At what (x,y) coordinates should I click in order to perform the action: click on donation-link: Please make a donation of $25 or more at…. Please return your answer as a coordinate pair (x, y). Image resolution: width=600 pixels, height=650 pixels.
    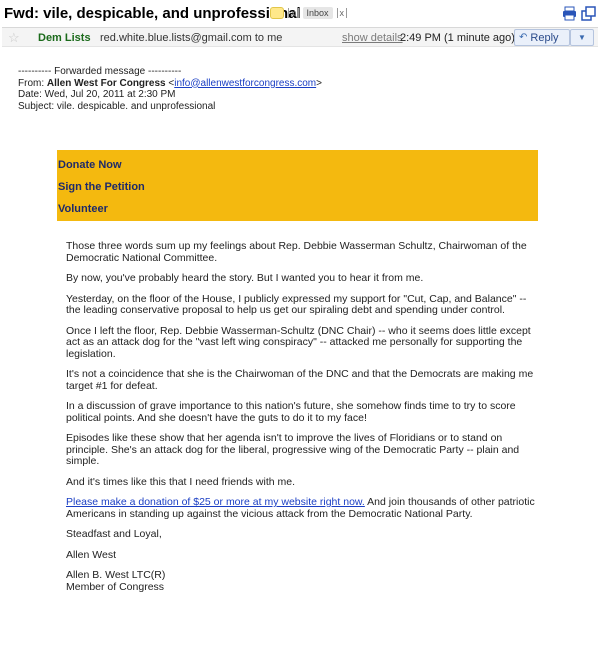
    Looking at the image, I should click on (215, 502).